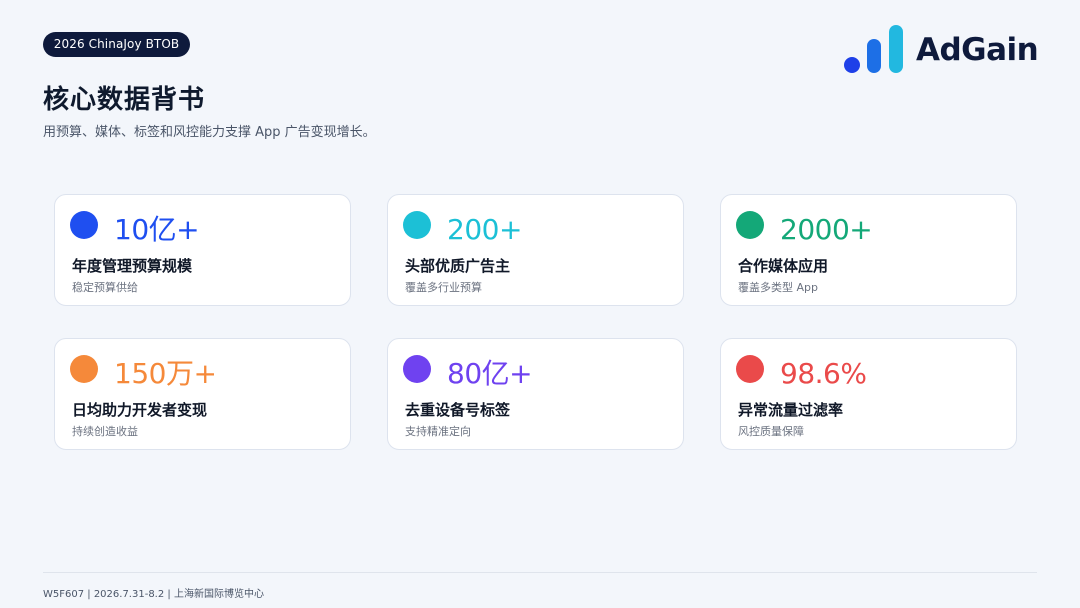  What do you see at coordinates (540, 572) in the screenshot?
I see `footer-divider` at bounding box center [540, 572].